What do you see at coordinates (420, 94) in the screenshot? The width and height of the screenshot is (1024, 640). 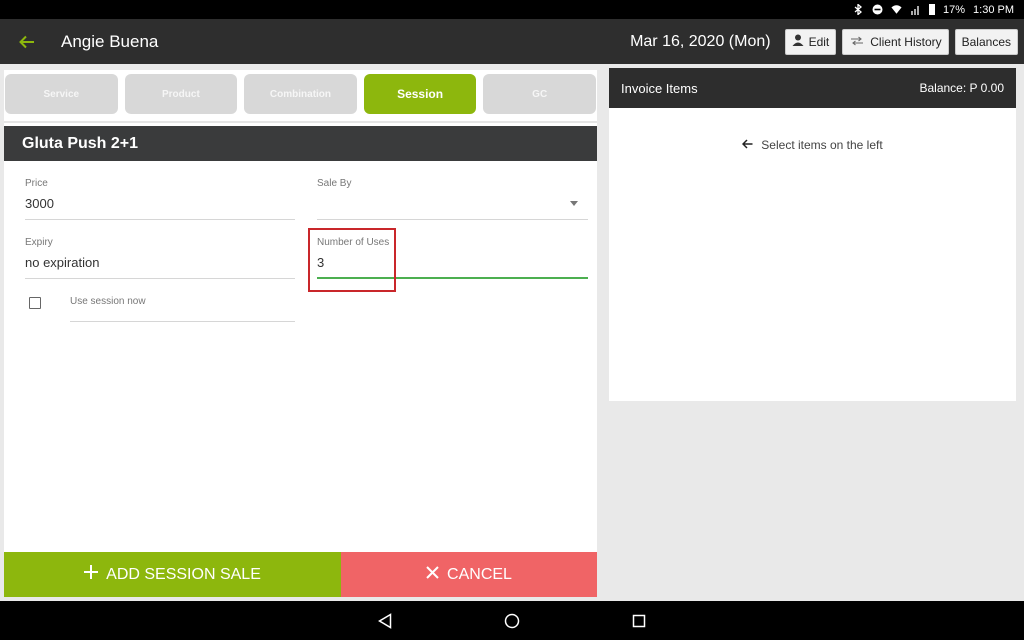 I see `tab-session: Session` at bounding box center [420, 94].